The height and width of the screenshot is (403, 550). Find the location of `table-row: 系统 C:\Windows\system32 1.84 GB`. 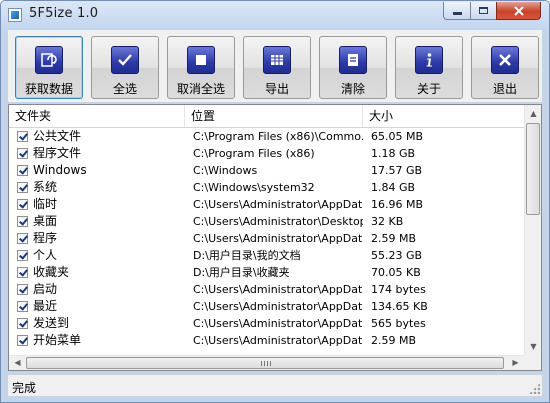

table-row: 系统 C:\Windows\system32 1.84 GB is located at coordinates (266, 187).